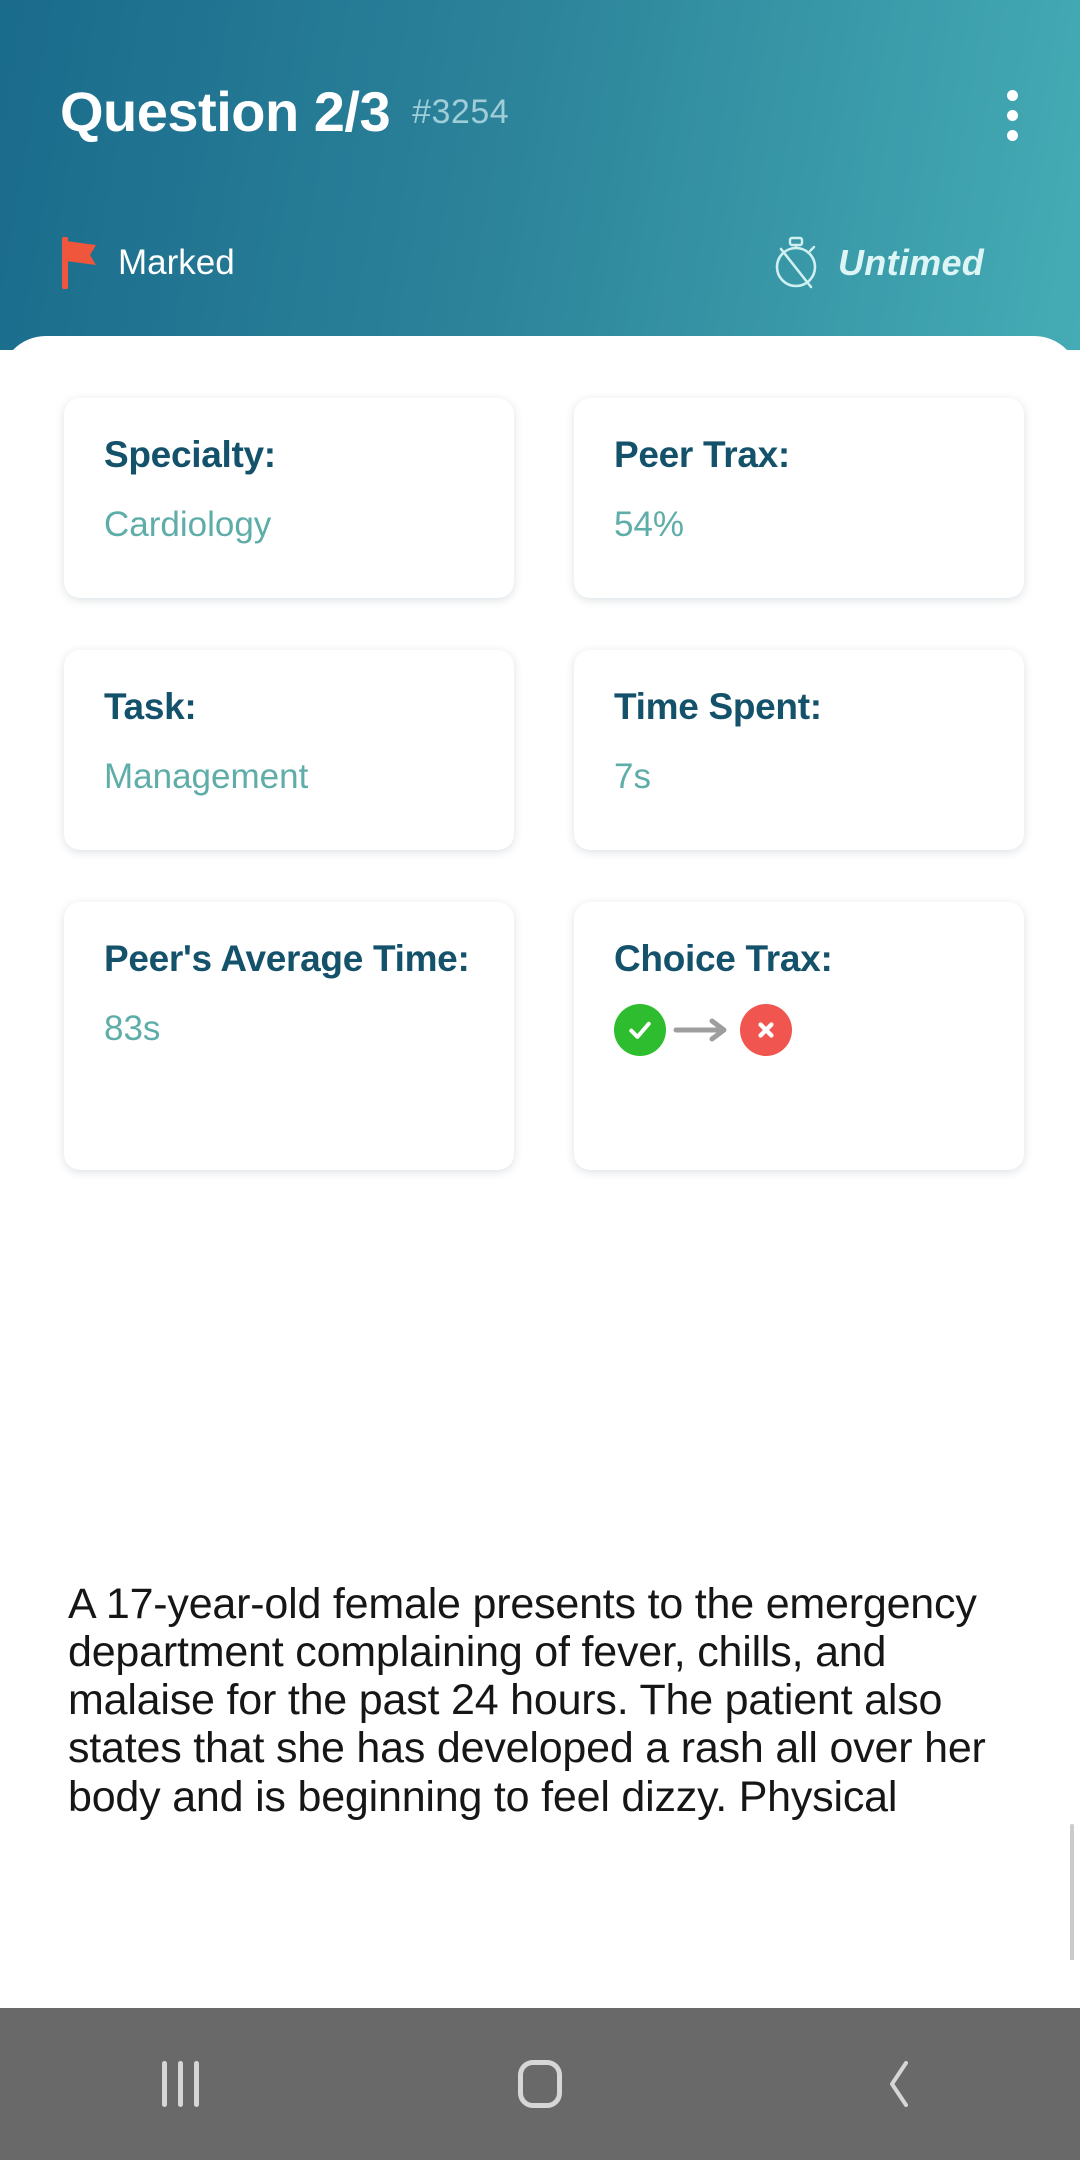 The height and width of the screenshot is (2160, 1080). Describe the element at coordinates (796, 262) in the screenshot. I see `crossed-stopwatch-icon` at that location.